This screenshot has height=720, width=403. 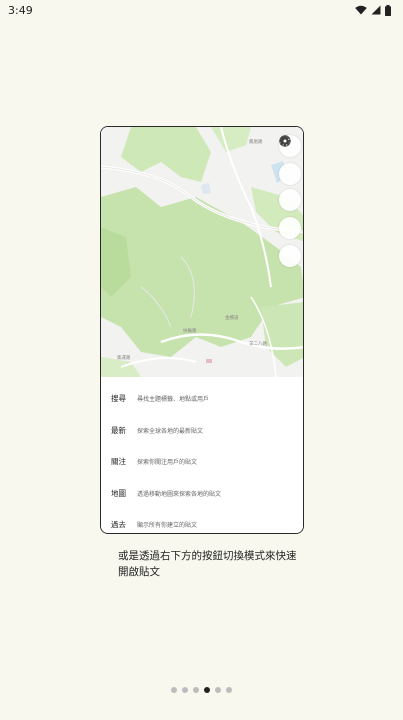 I want to click on tip-row-search: 搜尋 尋找主題標籤、地點或用戶, so click(x=202, y=399).